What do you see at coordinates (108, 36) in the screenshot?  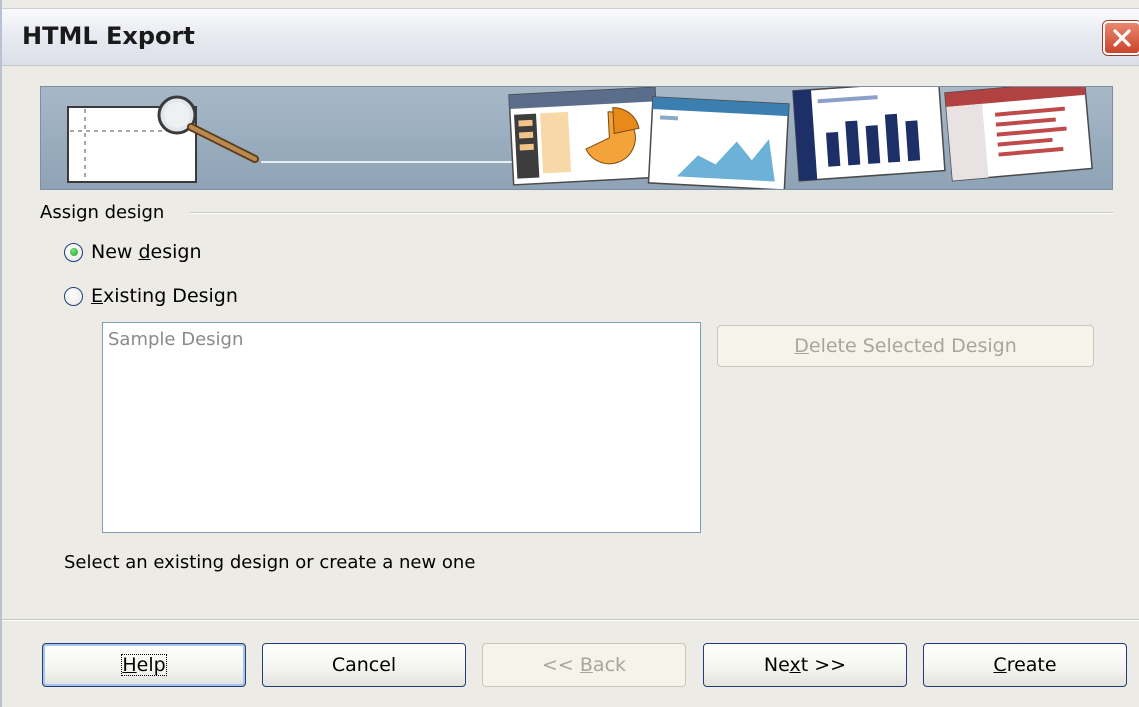 I see `window-title: HTML Export` at bounding box center [108, 36].